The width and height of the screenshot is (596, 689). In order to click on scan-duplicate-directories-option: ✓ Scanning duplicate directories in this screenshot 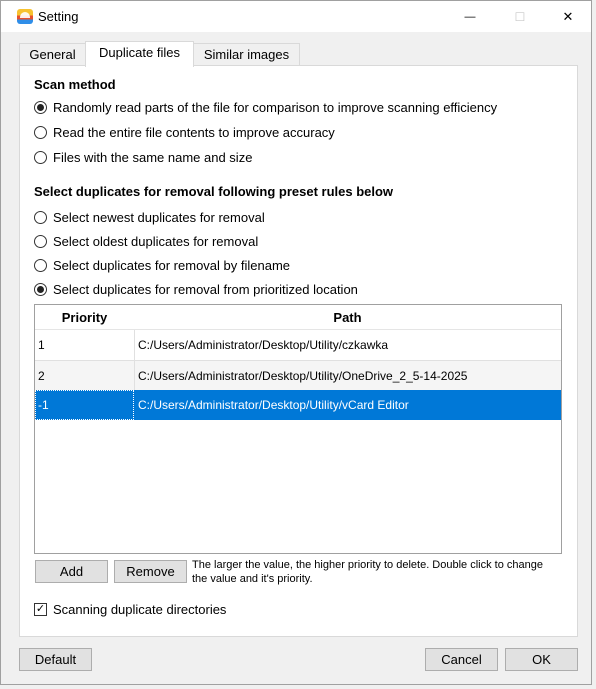, I will do `click(130, 609)`.